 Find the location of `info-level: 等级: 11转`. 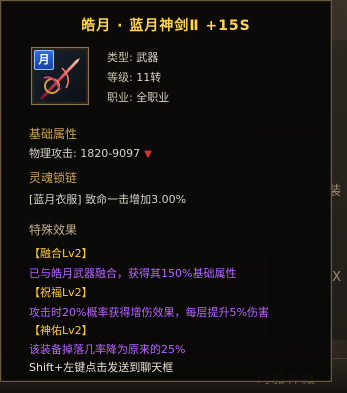

info-level: 等级: 11转 is located at coordinates (134, 77).